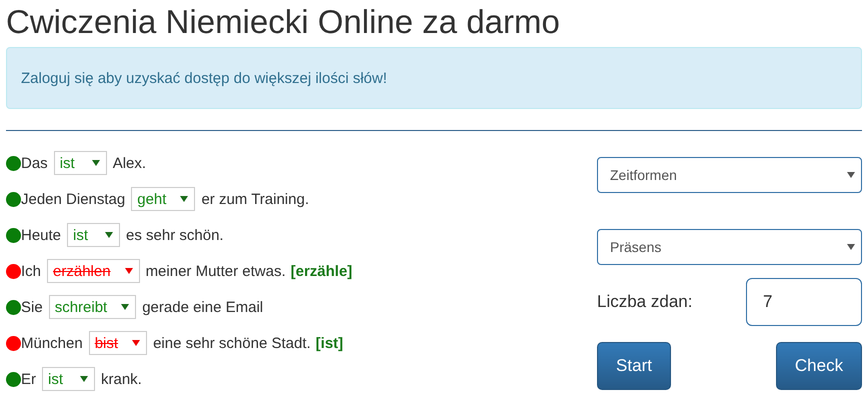  Describe the element at coordinates (644, 302) in the screenshot. I see `count-label: Liczba zdan:` at that location.